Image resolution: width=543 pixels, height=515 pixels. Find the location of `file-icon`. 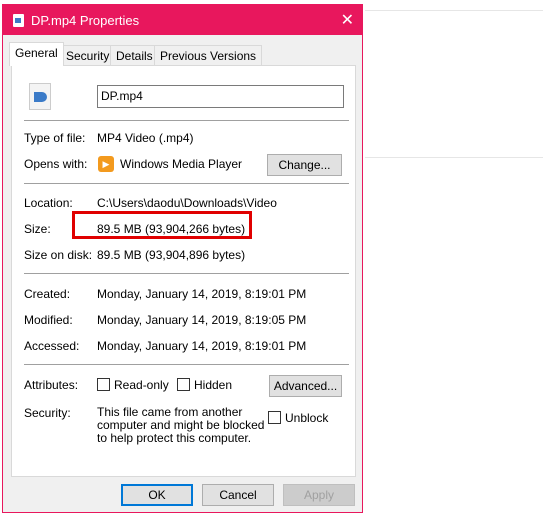

file-icon is located at coordinates (18, 20).